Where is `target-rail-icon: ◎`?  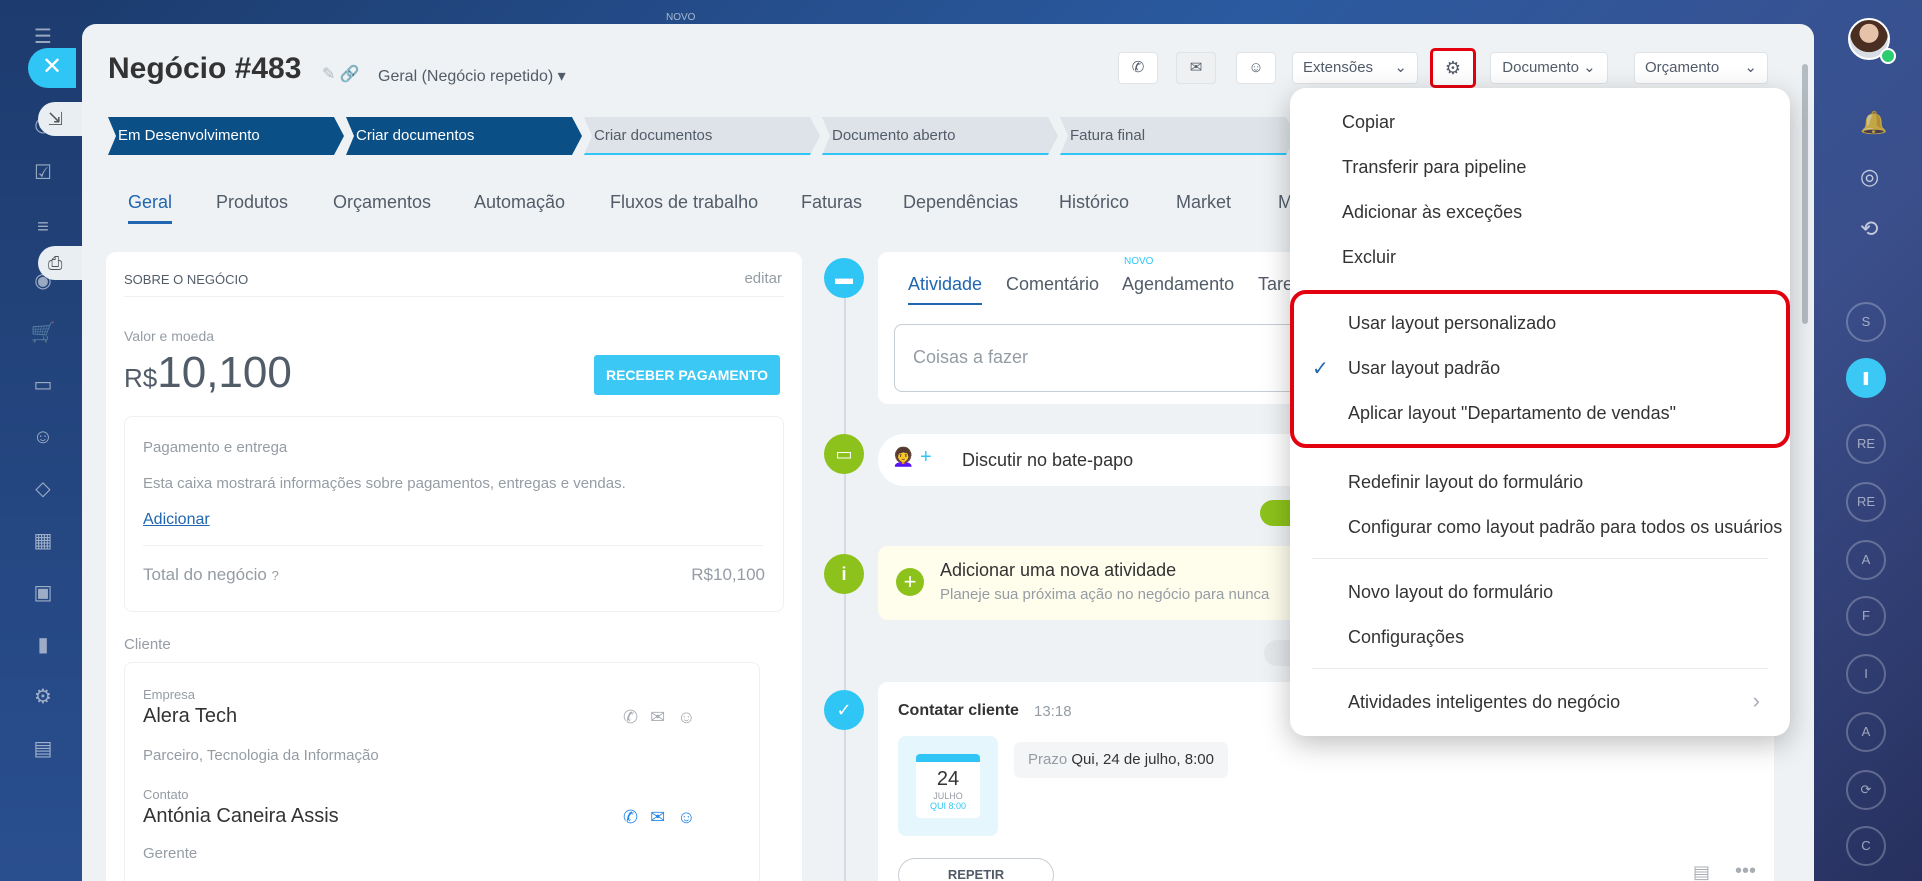 target-rail-icon: ◎ is located at coordinates (1869, 177).